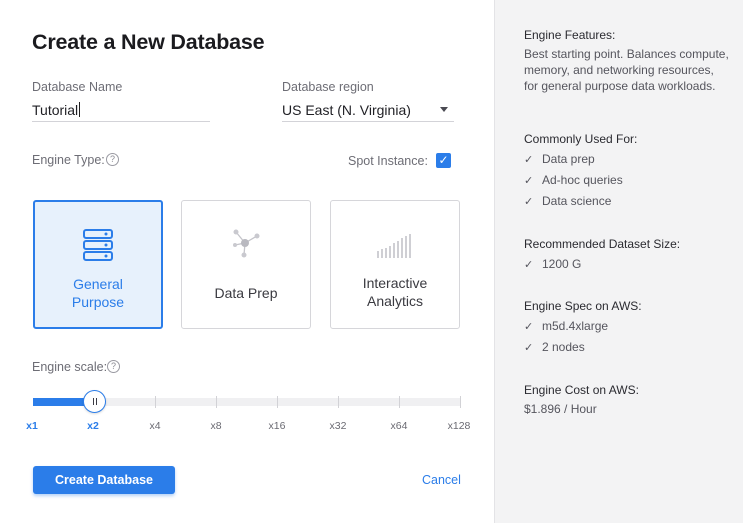  Describe the element at coordinates (395, 283) in the screenshot. I see `card-label: Interactive` at that location.